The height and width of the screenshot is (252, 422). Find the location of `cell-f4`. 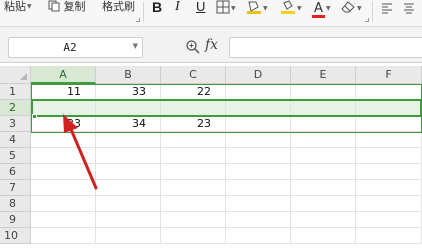

cell-f4 is located at coordinates (389, 140).